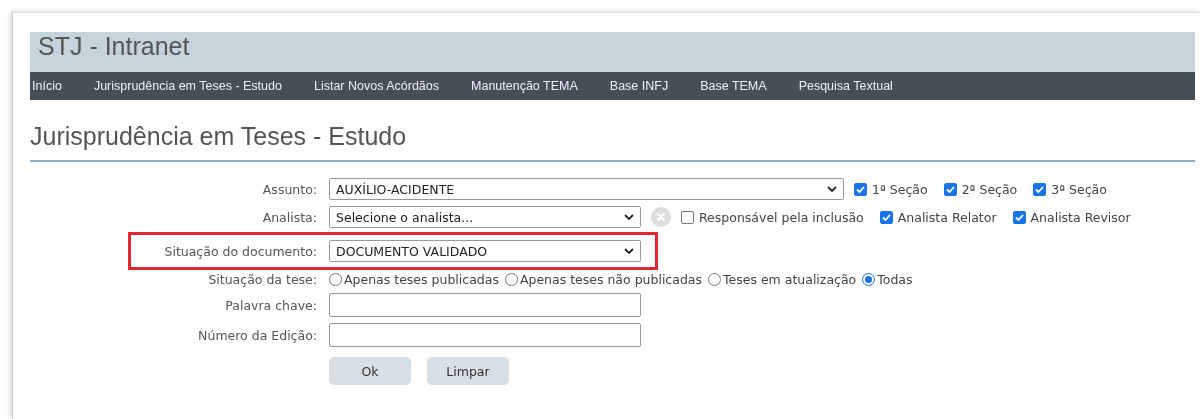  Describe the element at coordinates (851, 86) in the screenshot. I see `nav-link: Pesquisa Textual` at that location.